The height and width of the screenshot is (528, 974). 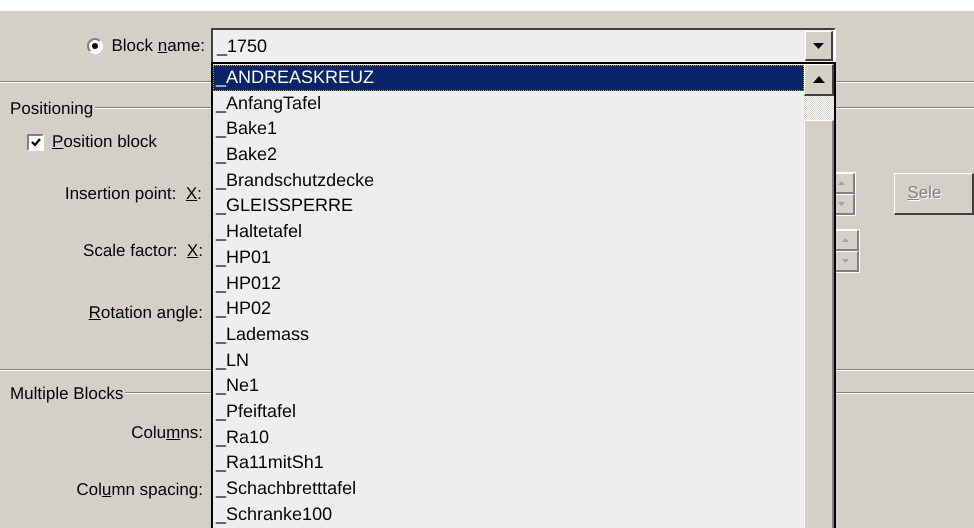 I want to click on block-name-combobox: _1750, so click(x=523, y=46).